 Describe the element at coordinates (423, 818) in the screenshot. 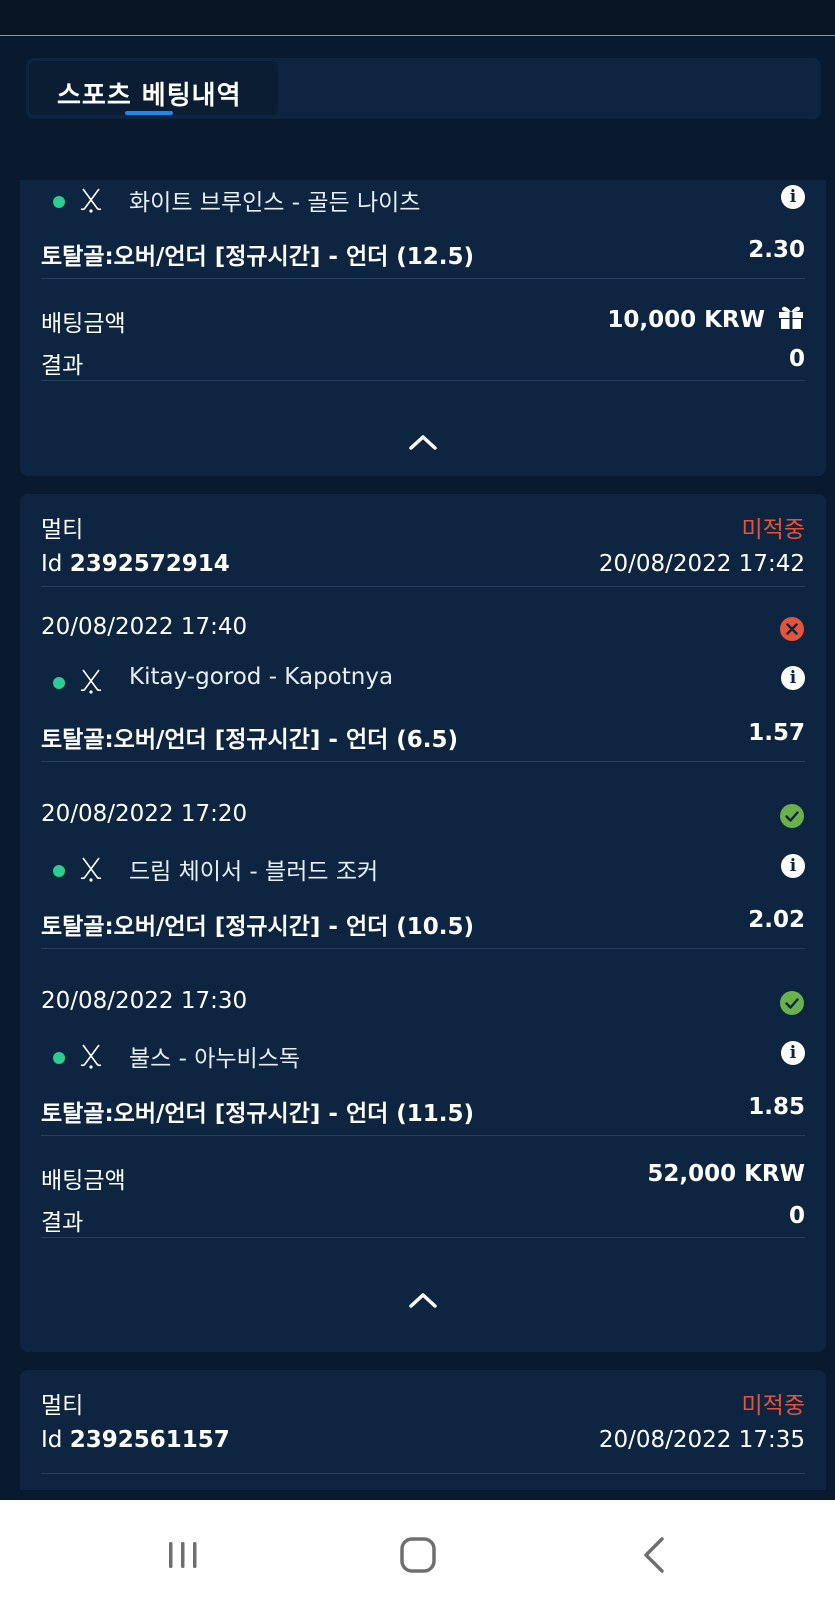

I see `leg-header-row: 20/08/2022 17:20` at that location.